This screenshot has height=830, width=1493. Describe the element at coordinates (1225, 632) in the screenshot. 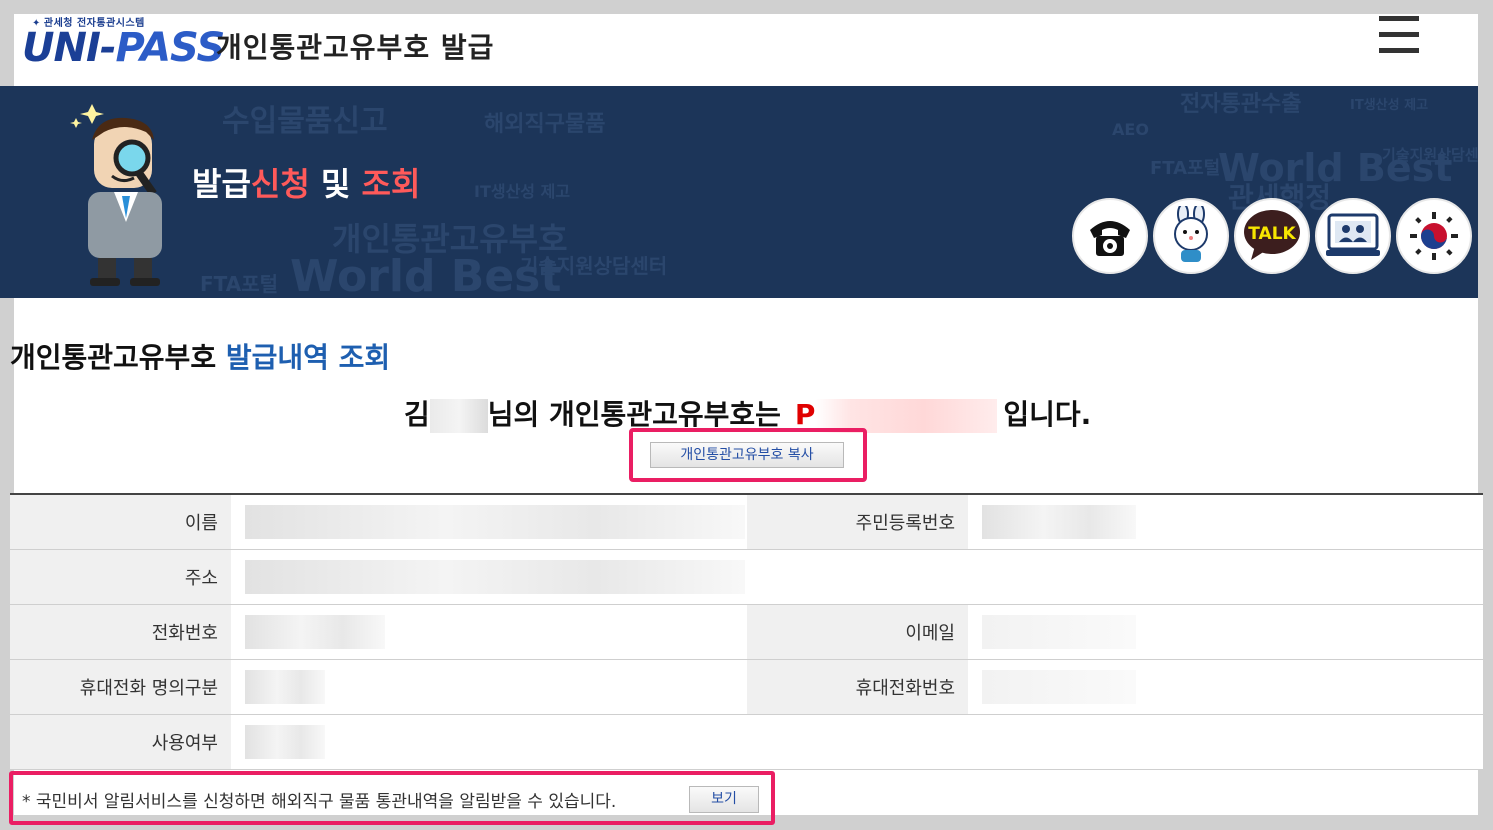

I see `value-email` at that location.